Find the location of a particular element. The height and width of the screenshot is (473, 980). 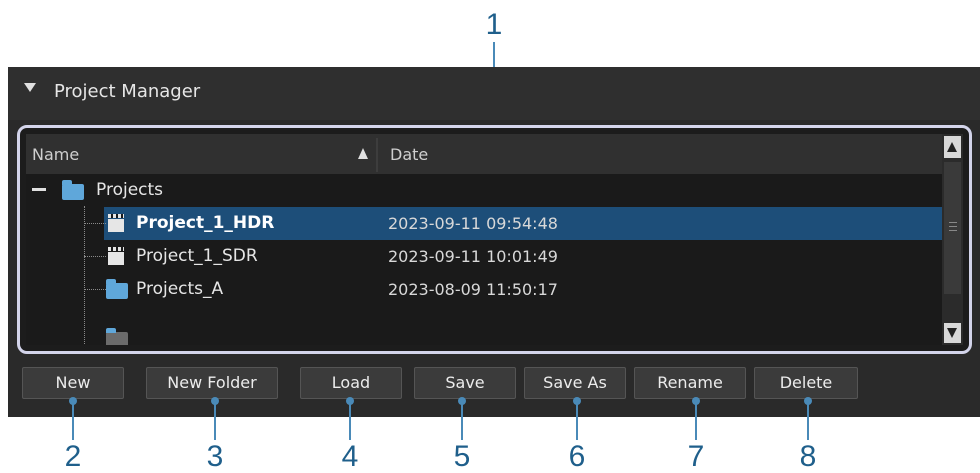

column-header-row: Name Date is located at coordinates (484, 154).